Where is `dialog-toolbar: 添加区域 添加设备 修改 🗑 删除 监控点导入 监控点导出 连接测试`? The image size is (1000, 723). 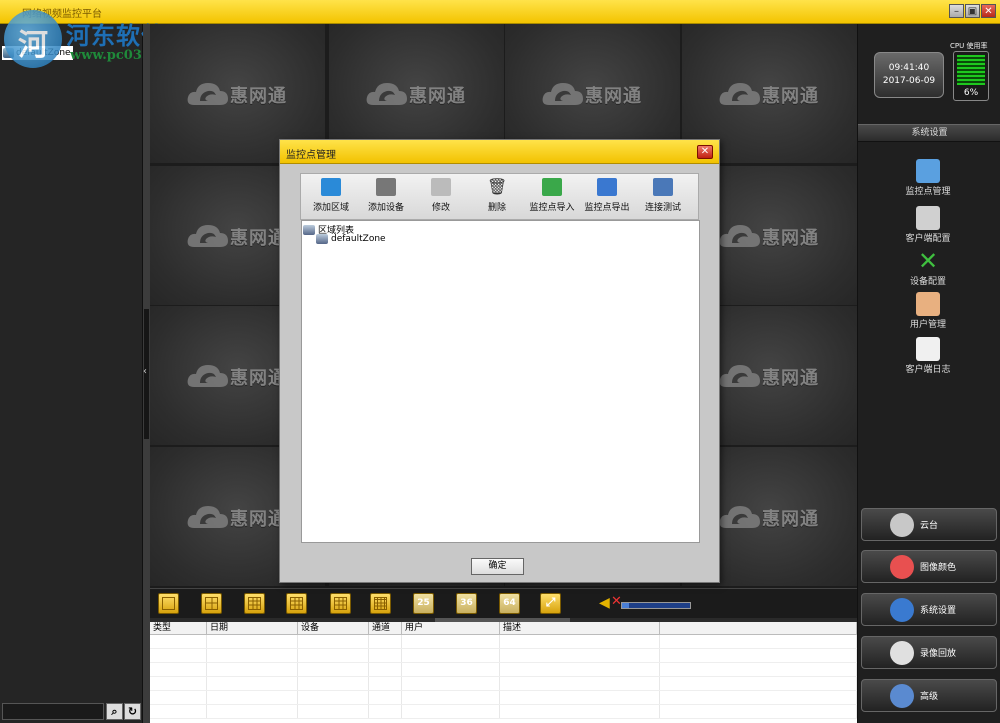
dialog-toolbar: 添加区域 添加设备 修改 🗑 删除 监控点导入 监控点导出 连接测试 is located at coordinates (499, 196).